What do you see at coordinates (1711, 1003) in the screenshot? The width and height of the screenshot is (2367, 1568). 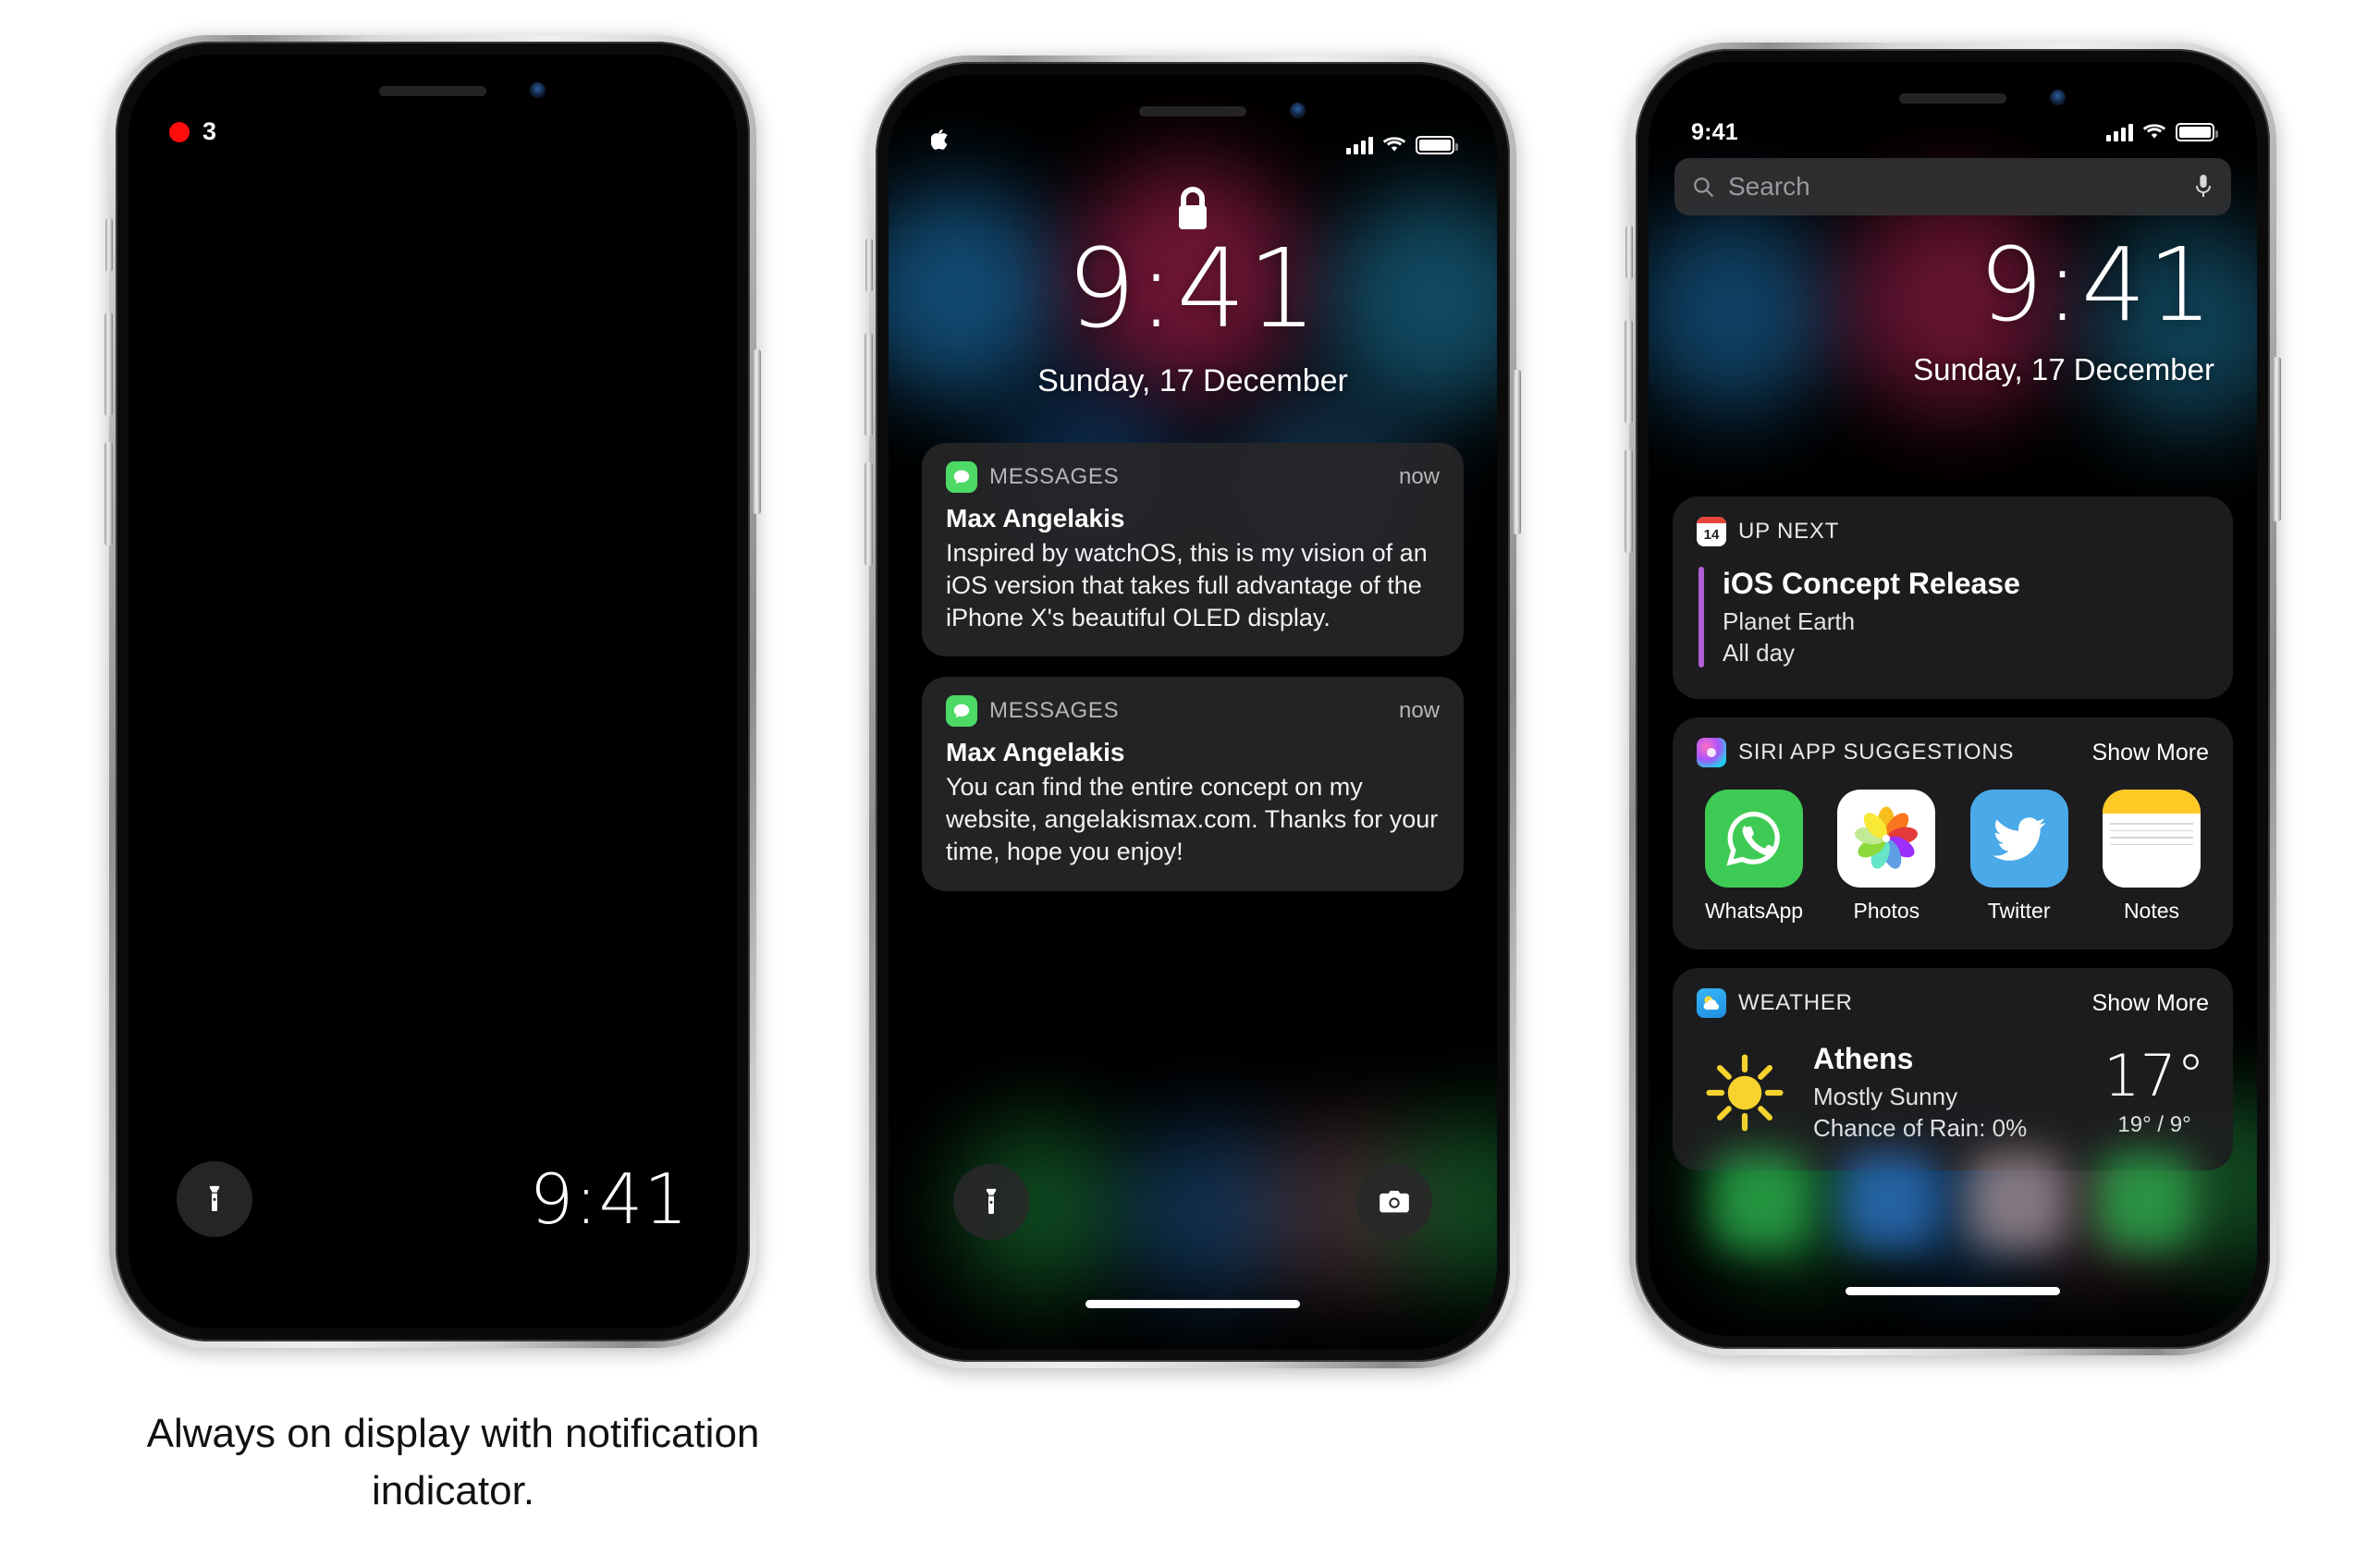 I see `weather-icon` at bounding box center [1711, 1003].